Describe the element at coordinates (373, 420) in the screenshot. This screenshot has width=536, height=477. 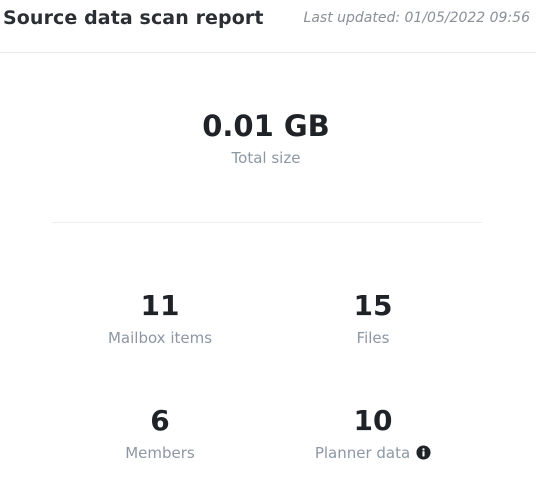
I see `planner-data-value: 10` at that location.